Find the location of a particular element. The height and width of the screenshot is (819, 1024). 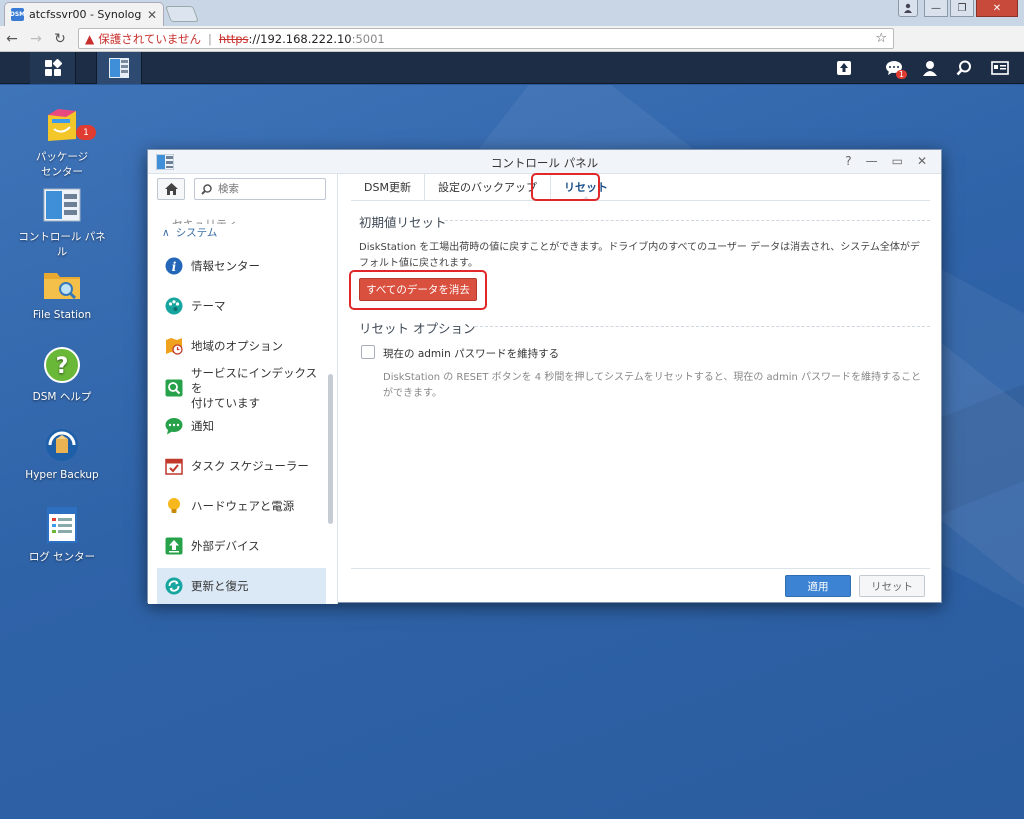

window-titlebar: コントロール パネル ? — ▭ ✕ is located at coordinates (544, 162).